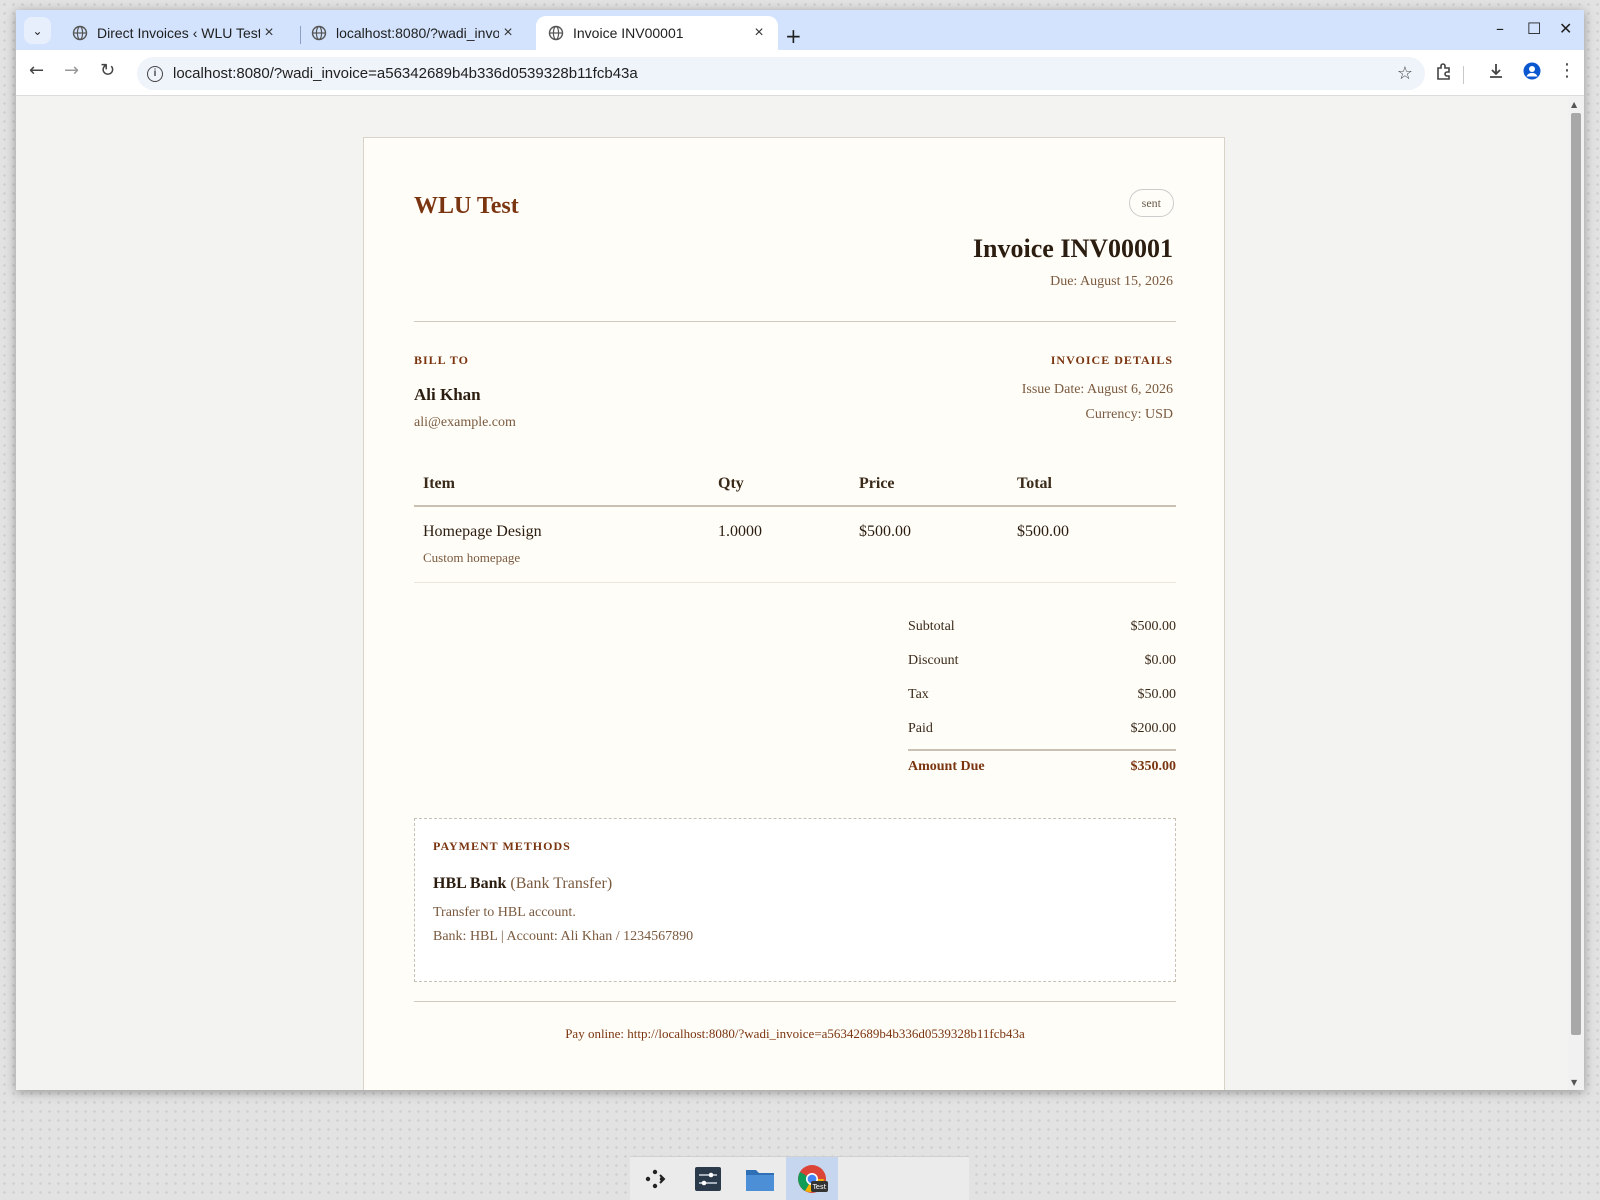 The width and height of the screenshot is (1600, 1200). What do you see at coordinates (1111, 281) in the screenshot?
I see `due-date: Due: August 15, 2026` at bounding box center [1111, 281].